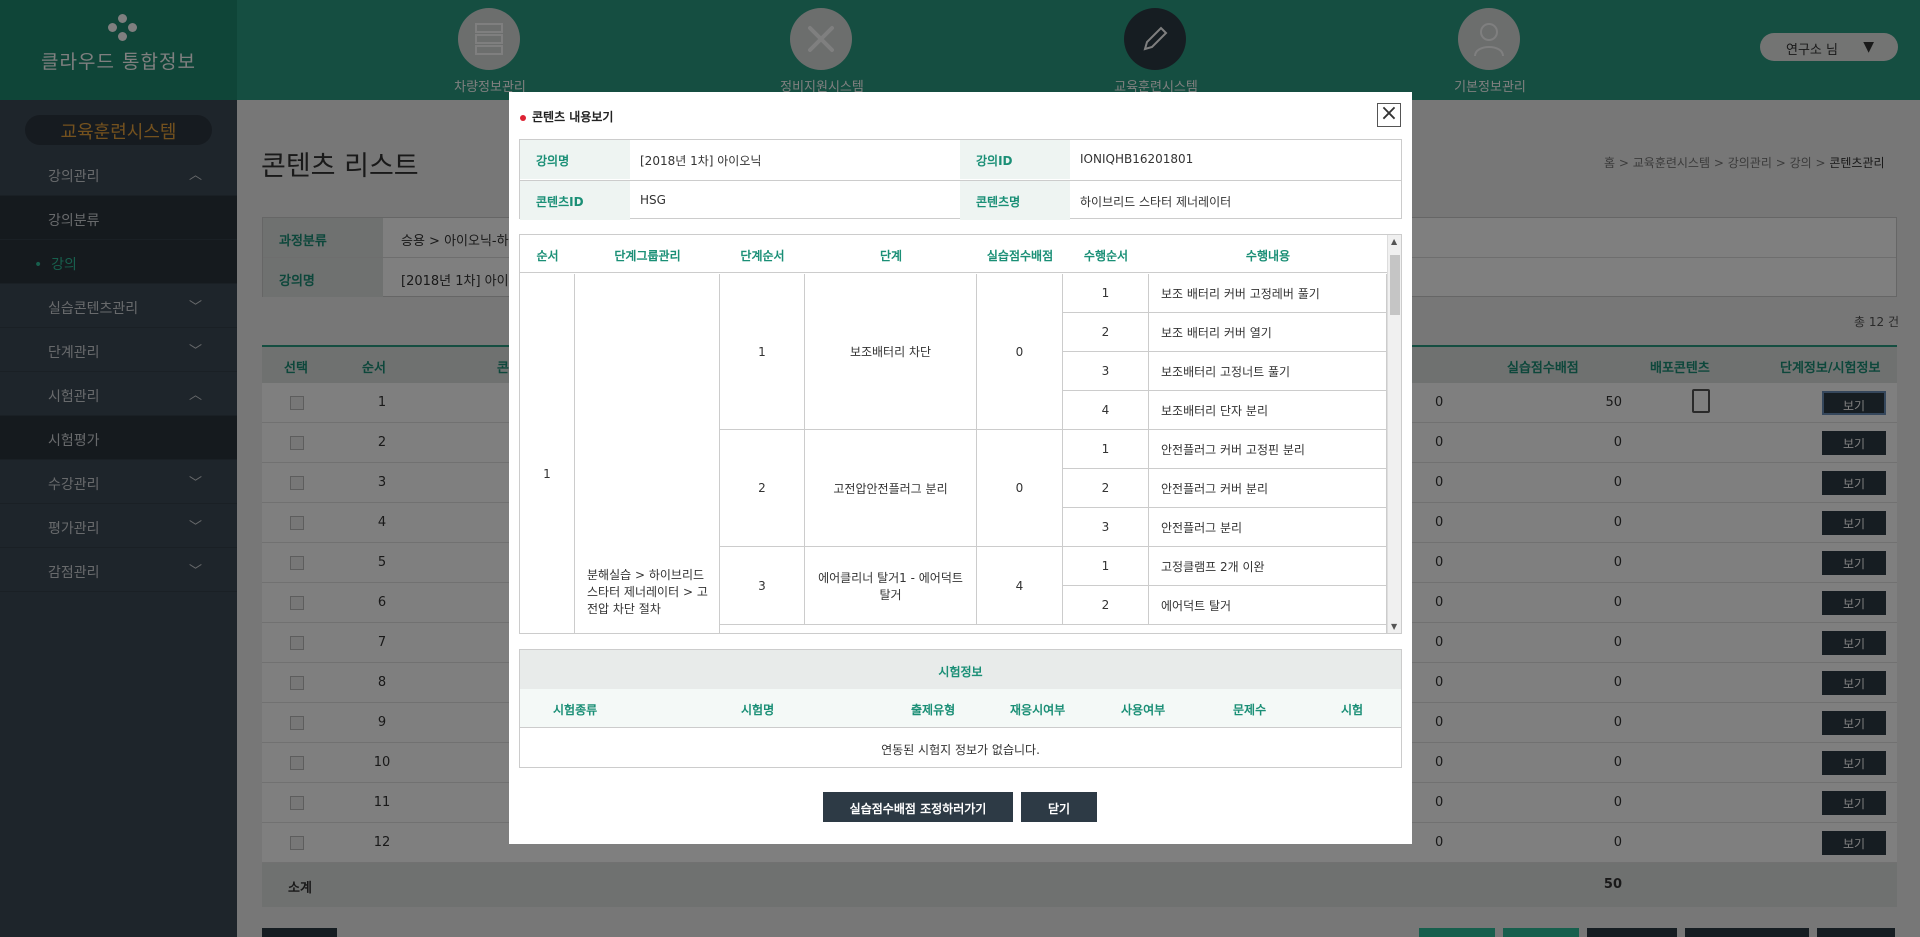 The image size is (1920, 937). What do you see at coordinates (891, 352) in the screenshot?
I see `step-name: 보조배터리 차단` at bounding box center [891, 352].